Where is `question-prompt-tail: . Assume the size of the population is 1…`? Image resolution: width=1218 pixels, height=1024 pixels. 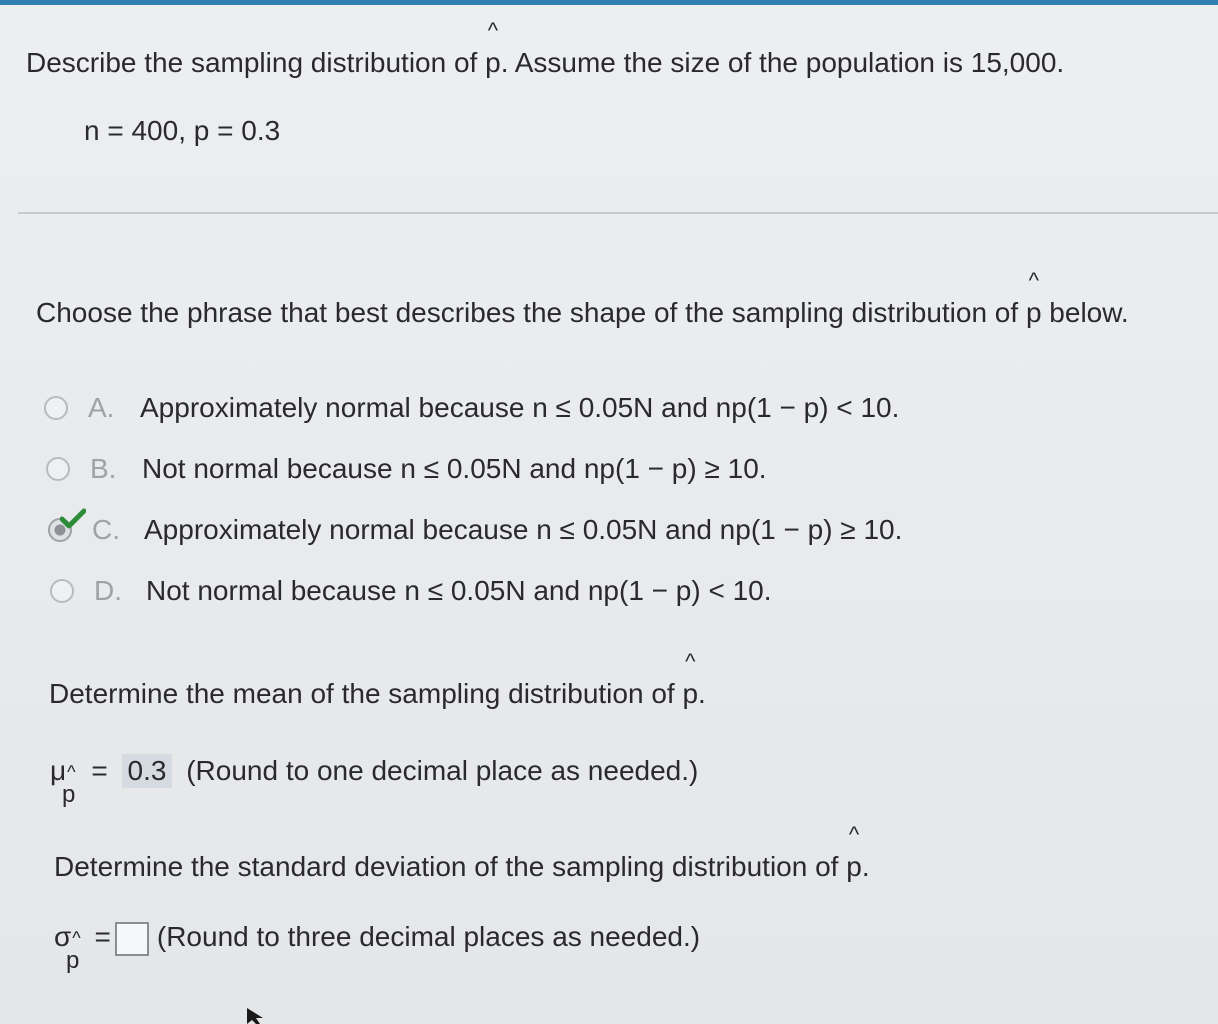
question-prompt-tail: . Assume the size of the population is 1… is located at coordinates (782, 62).